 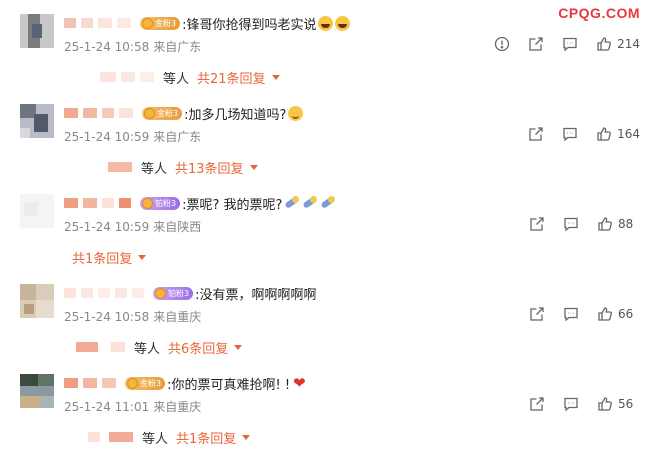 I want to click on smiling-emoji-icon, so click(x=296, y=113).